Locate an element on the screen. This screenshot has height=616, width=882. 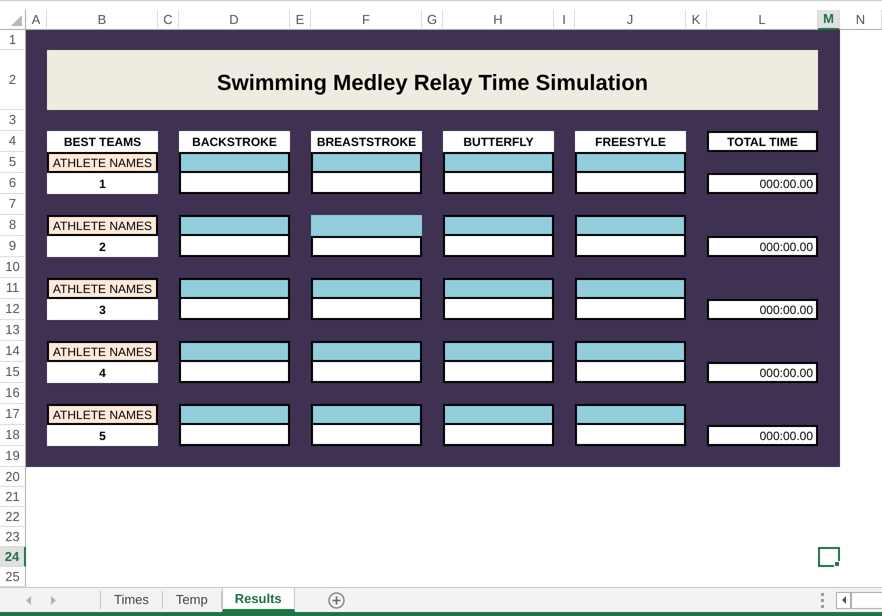
row-header: 19 is located at coordinates (13, 456).